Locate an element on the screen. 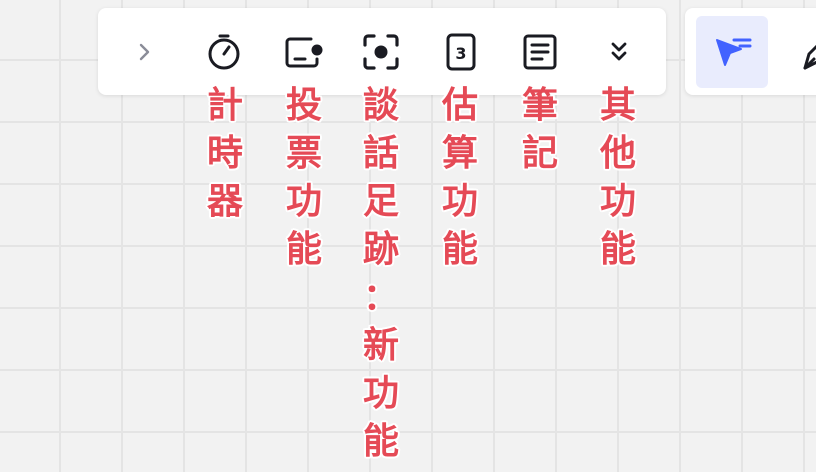 Image resolution: width=816 pixels, height=472 pixels. voting-icon is located at coordinates (304, 52).